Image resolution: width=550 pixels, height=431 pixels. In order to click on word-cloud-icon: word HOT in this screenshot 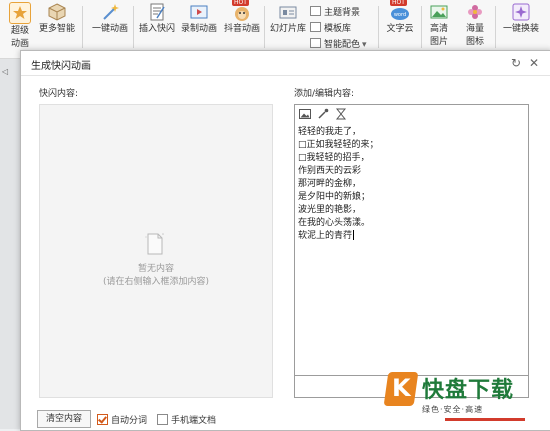, I will do `click(400, 11)`.